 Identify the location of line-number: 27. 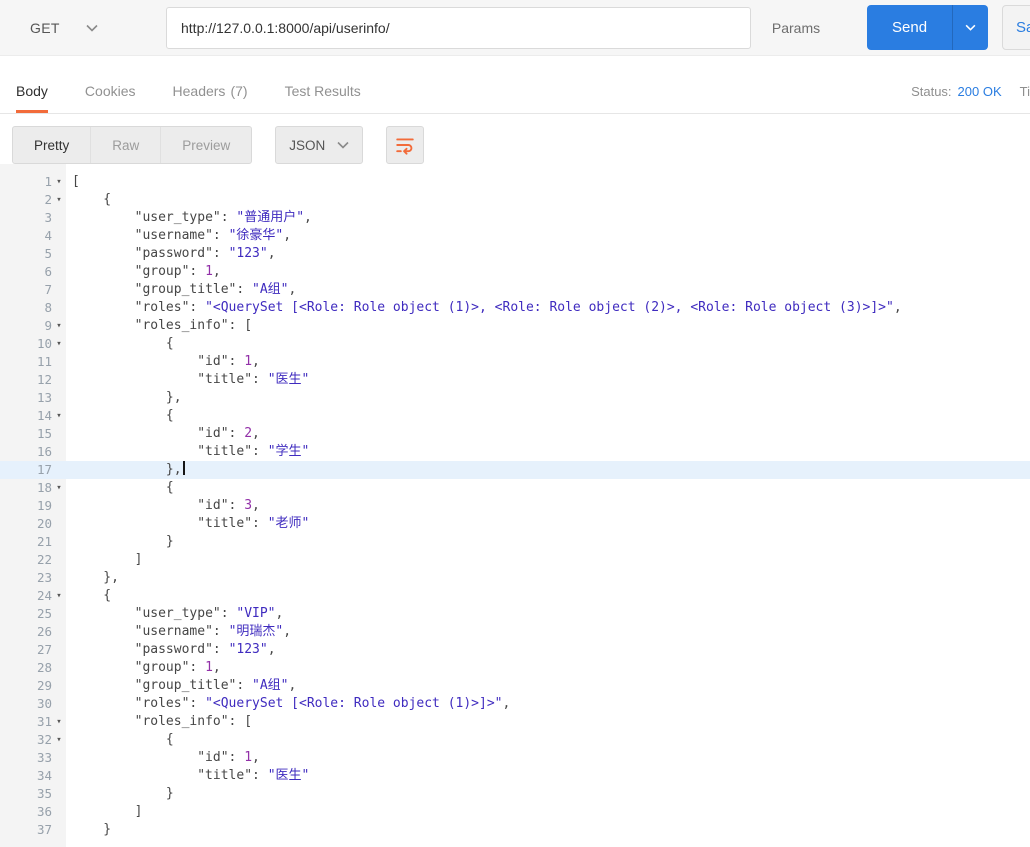
(44, 649).